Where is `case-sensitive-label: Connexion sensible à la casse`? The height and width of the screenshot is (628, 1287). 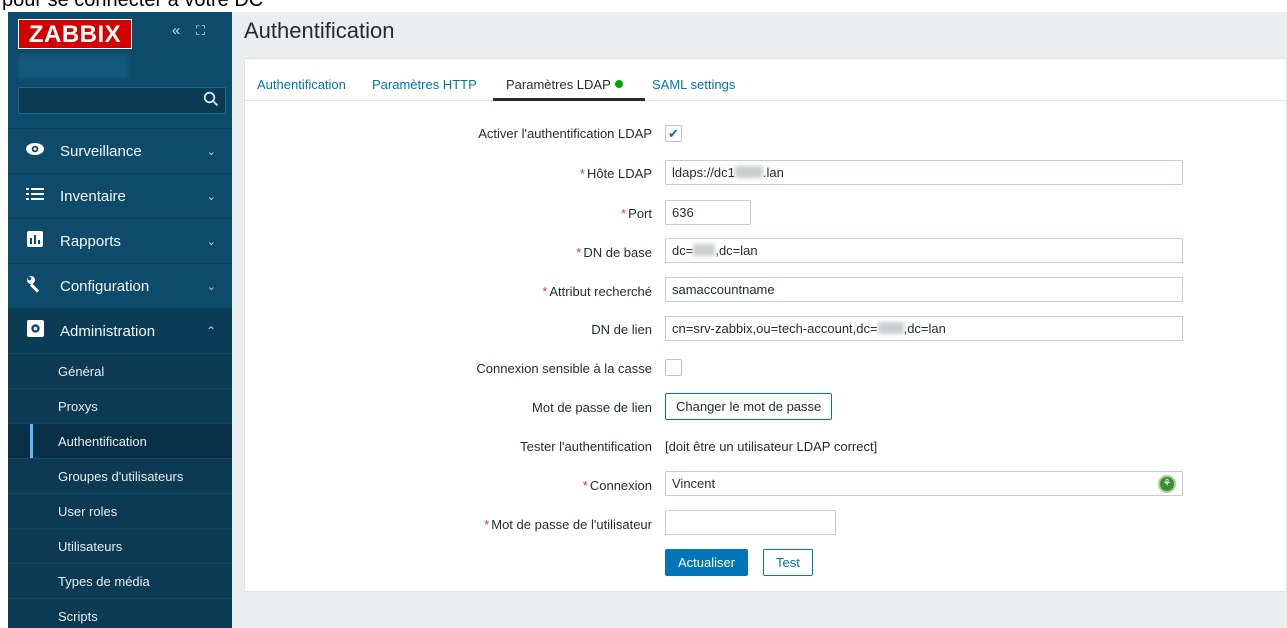
case-sensitive-label: Connexion sensible à la casse is located at coordinates (564, 368).